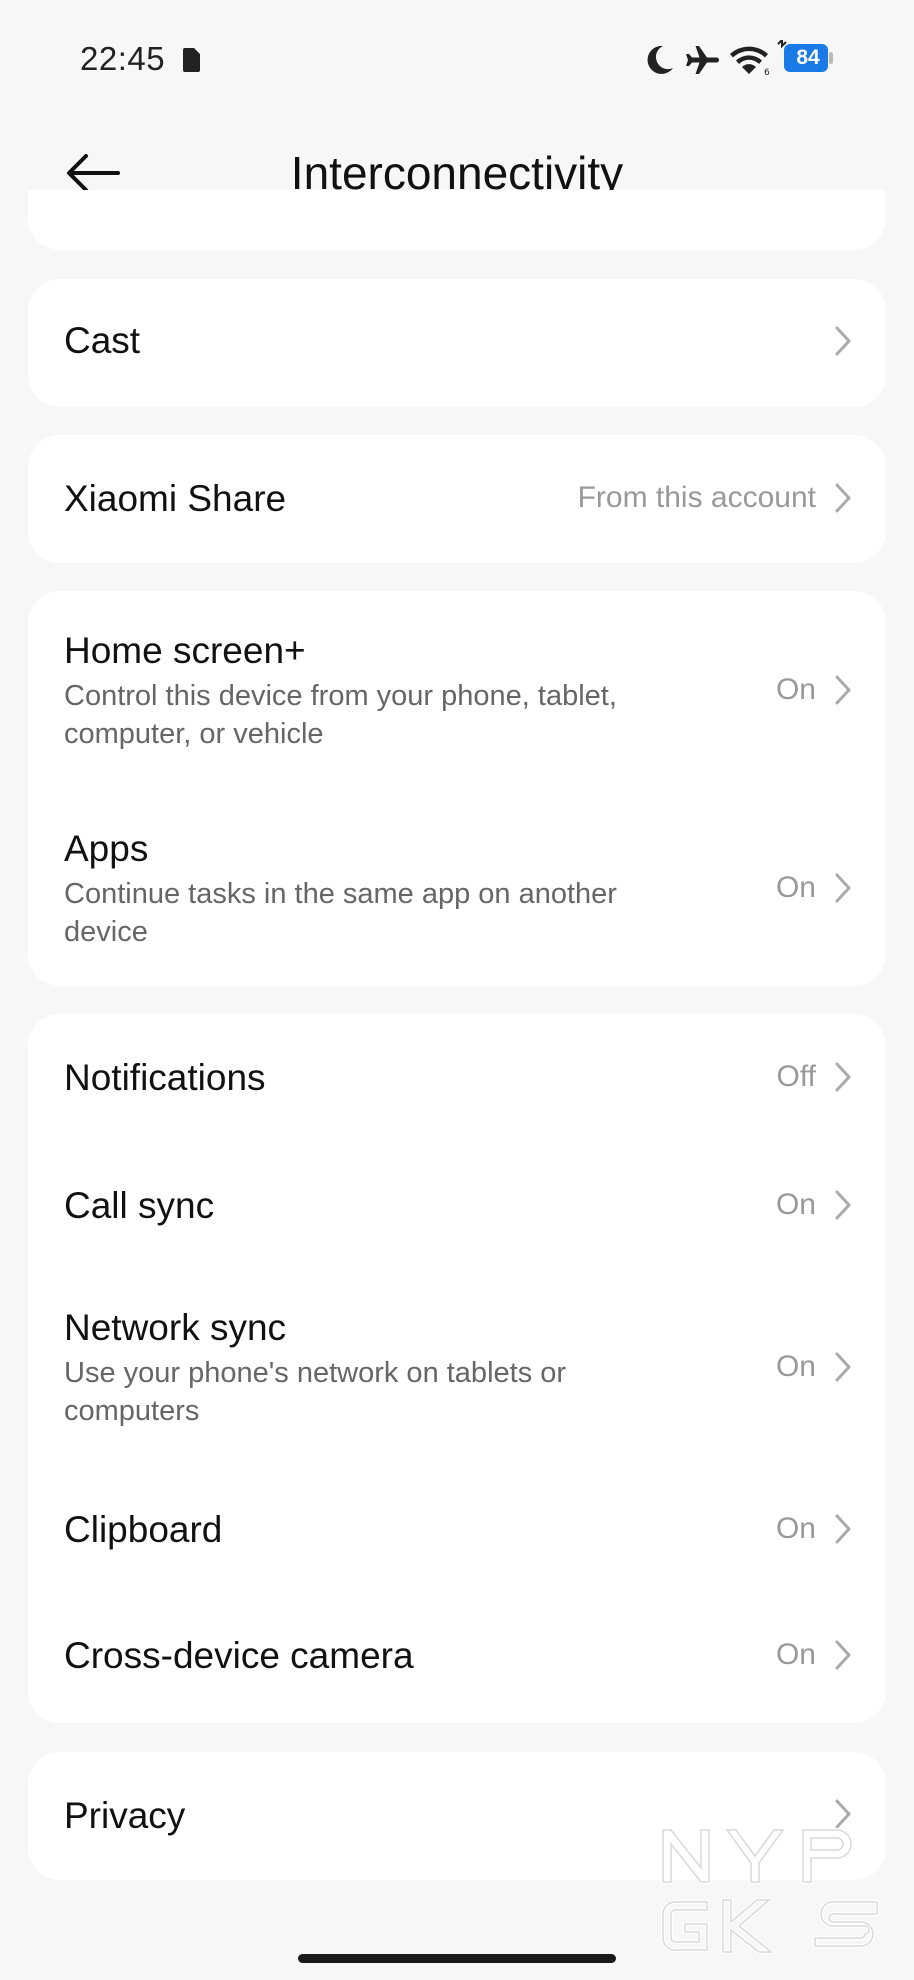  Describe the element at coordinates (165, 1077) in the screenshot. I see `notifications-title: Notifications` at that location.